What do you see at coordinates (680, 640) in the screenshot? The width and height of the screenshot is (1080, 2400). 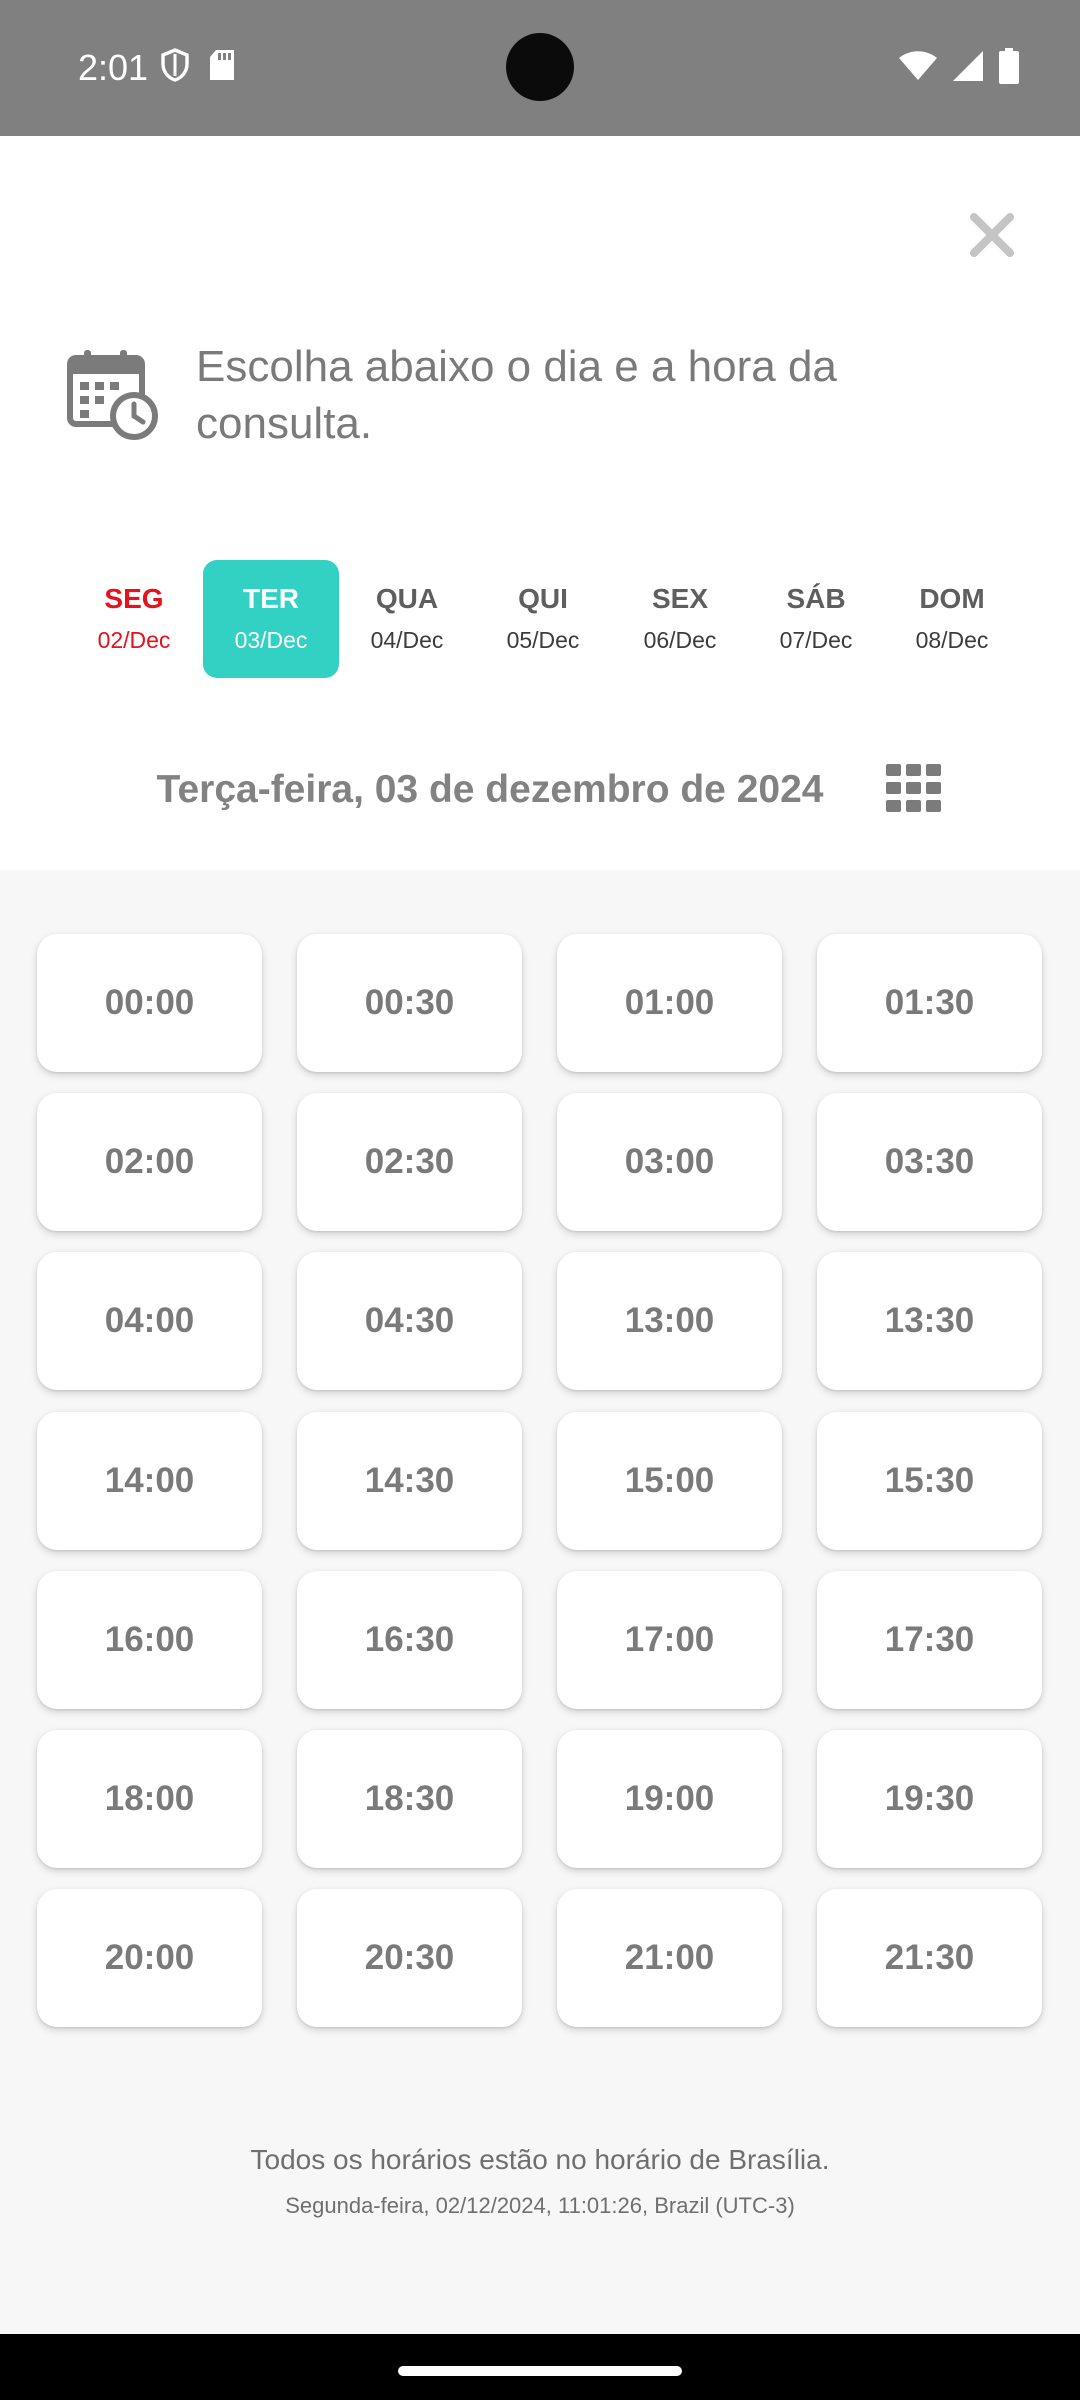 I see `day-date: 06/Dec` at bounding box center [680, 640].